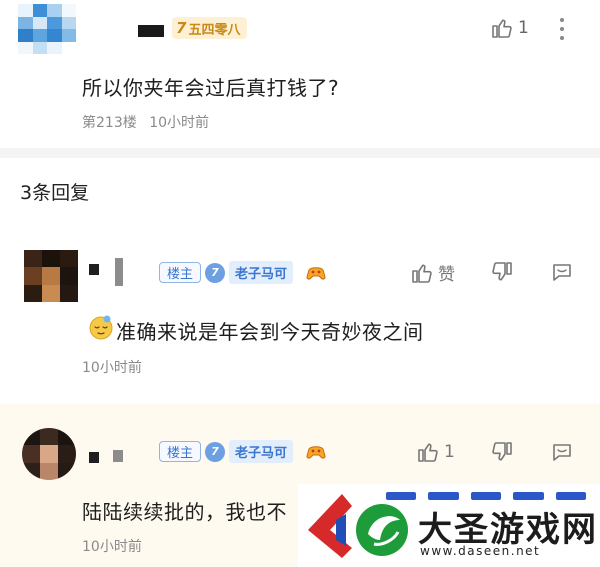 The width and height of the screenshot is (600, 567). Describe the element at coordinates (486, 496) in the screenshot. I see `watermark-stripe` at that location.